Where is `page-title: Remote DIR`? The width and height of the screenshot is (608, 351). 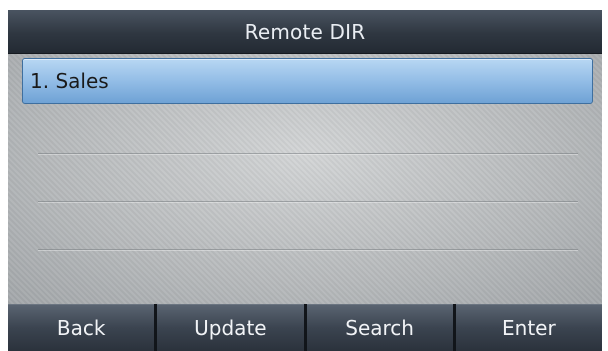 page-title: Remote DIR is located at coordinates (305, 31).